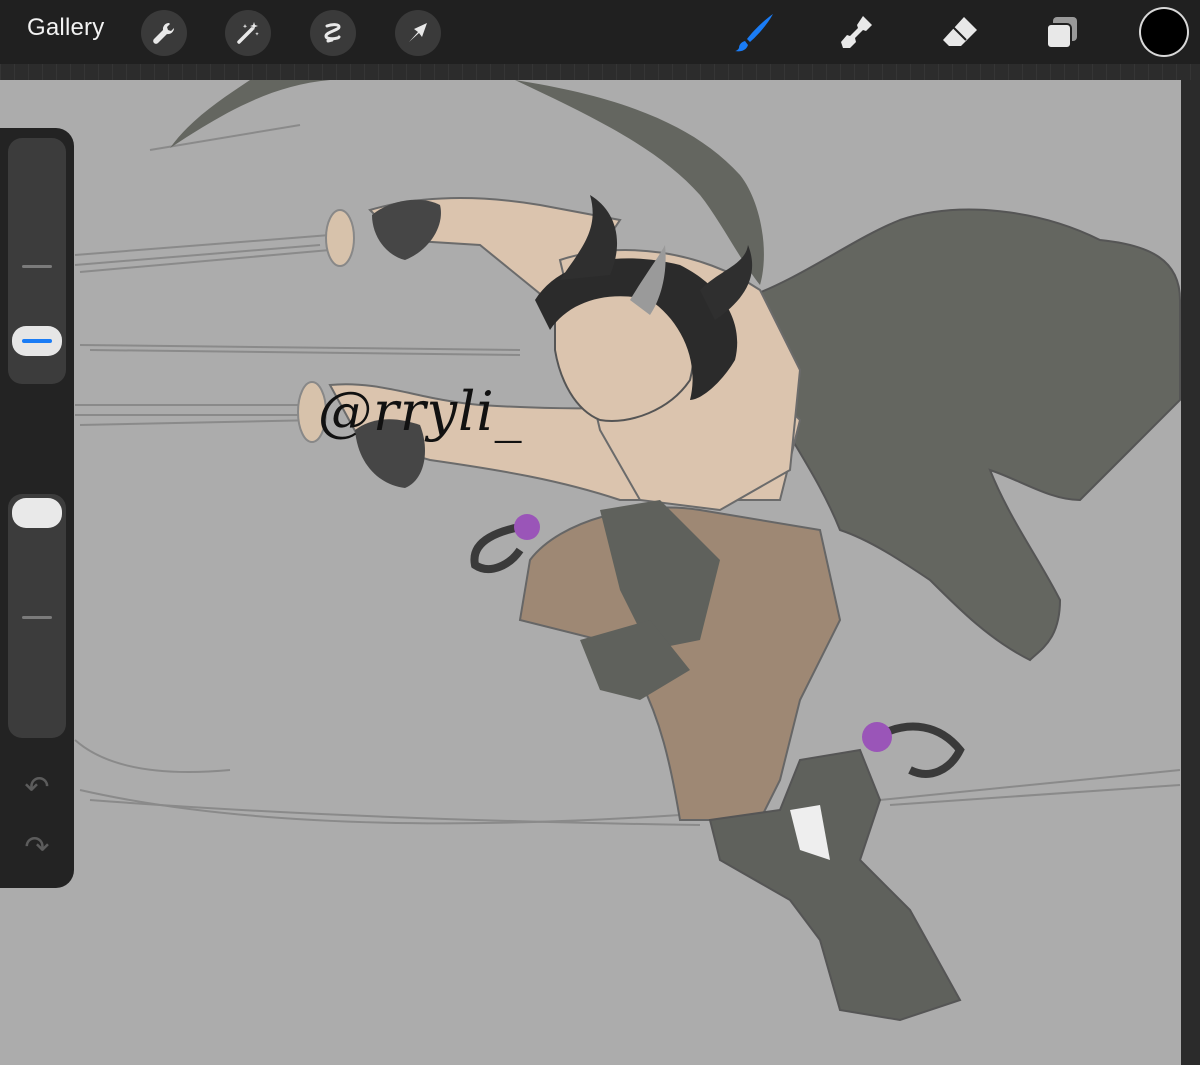  What do you see at coordinates (37, 341) in the screenshot?
I see `size-slider-handle` at bounding box center [37, 341].